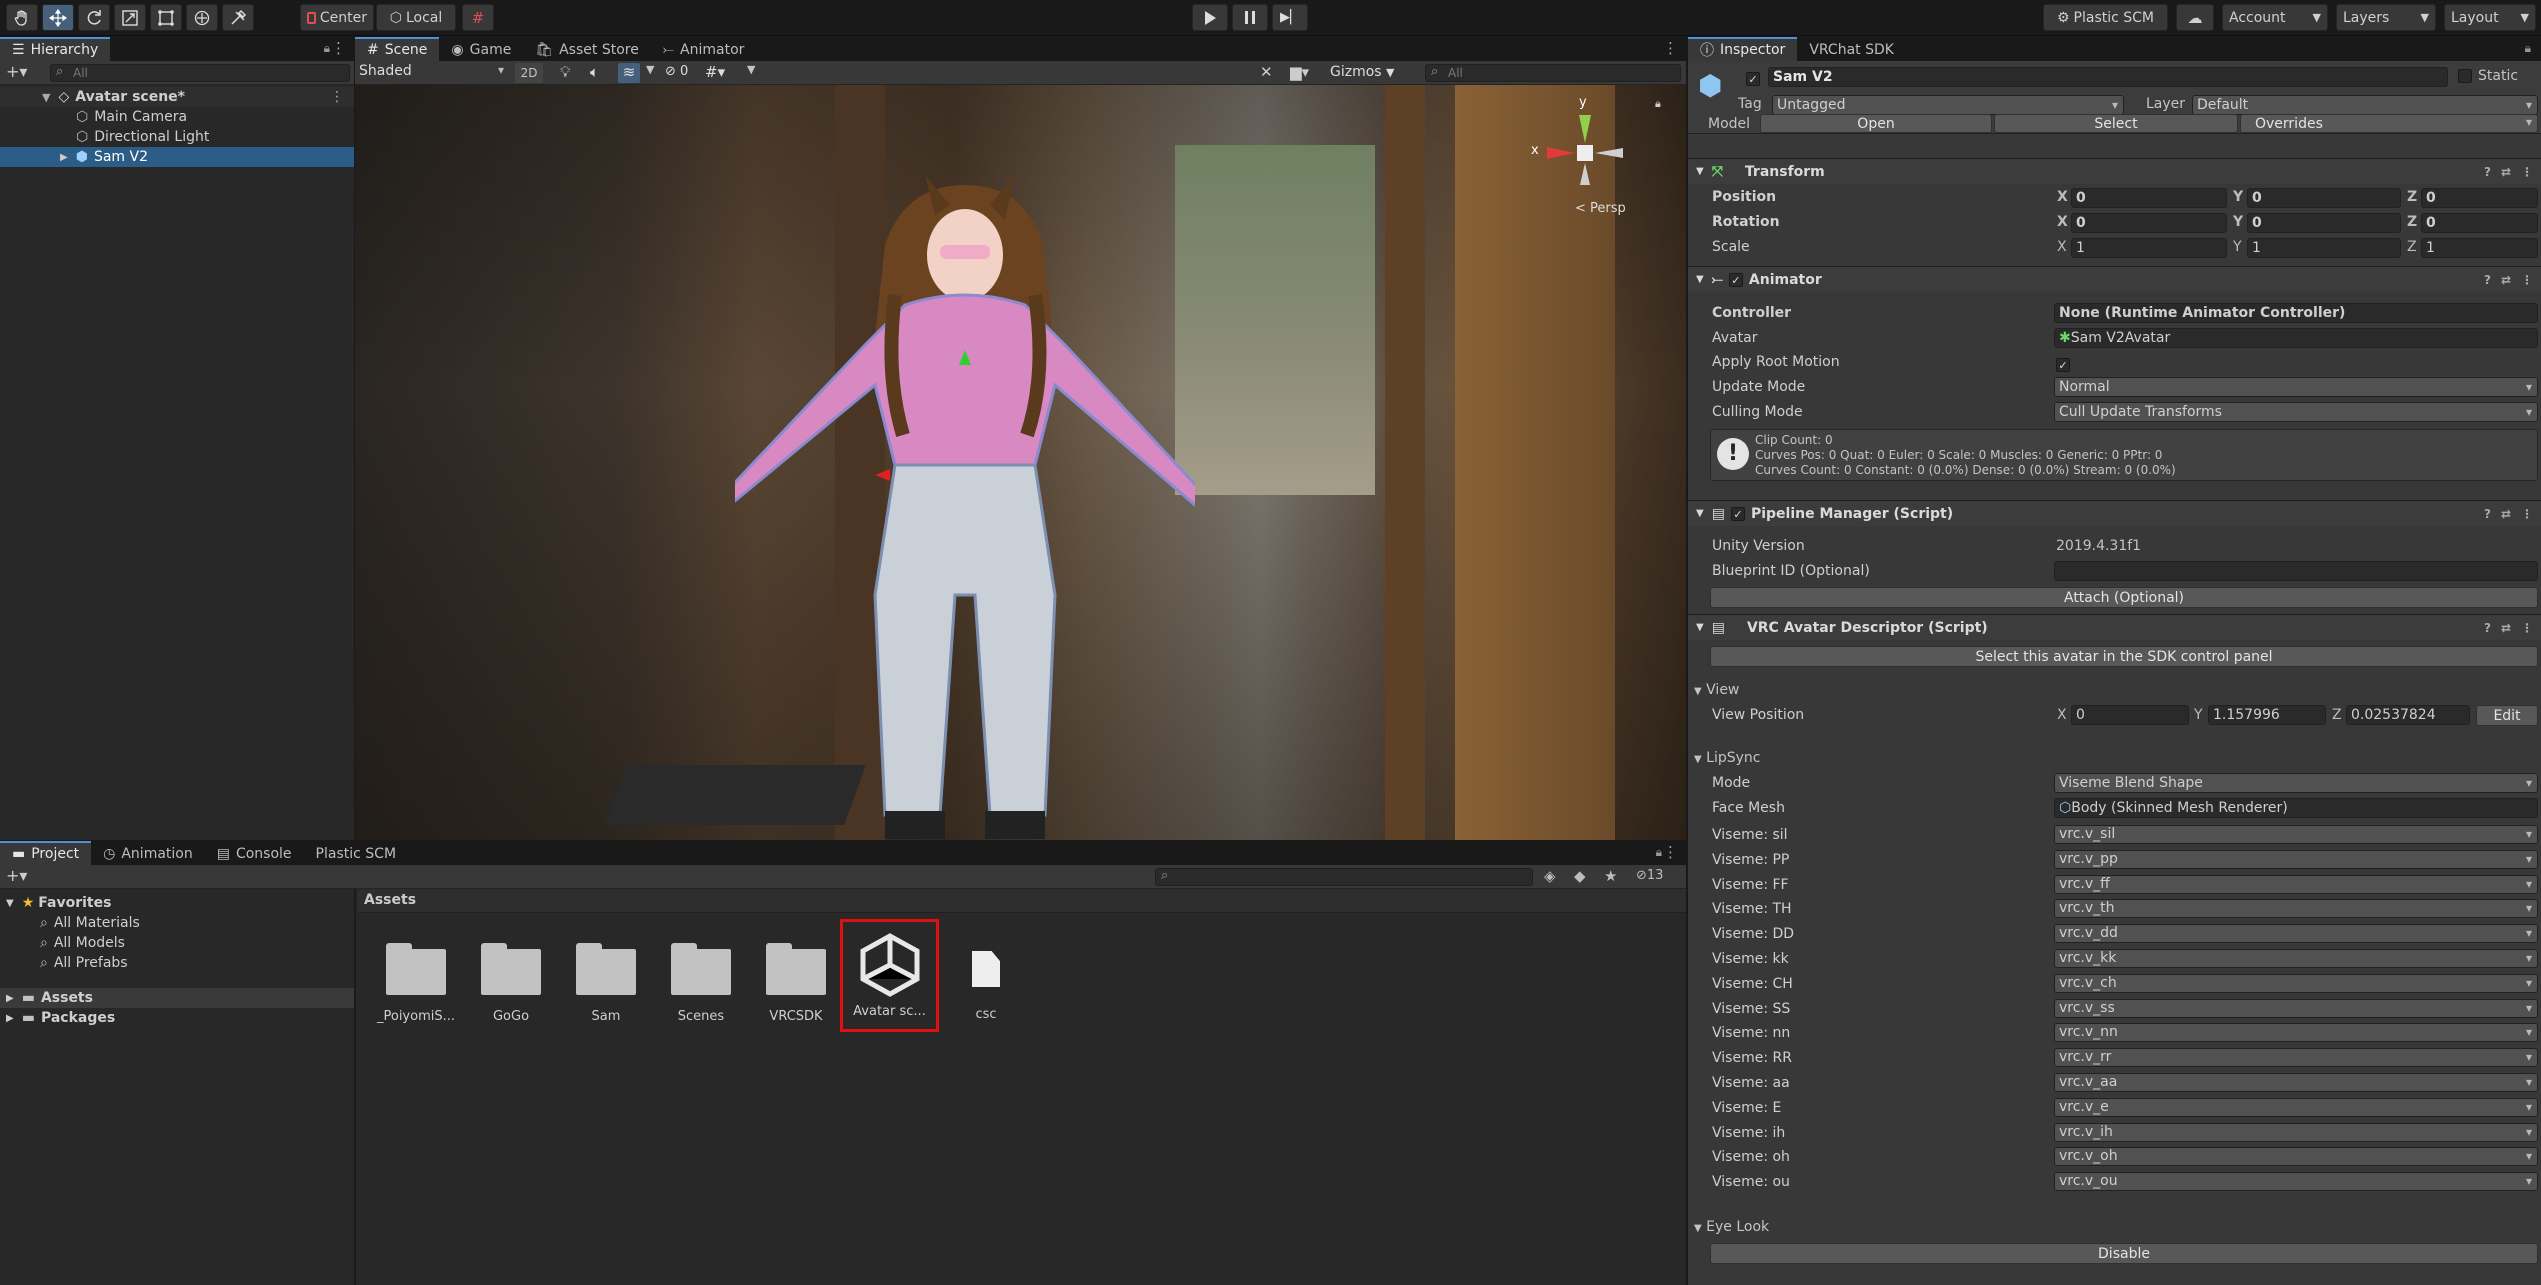  Describe the element at coordinates (130, 17) in the screenshot. I see `scale-tool-button` at that location.